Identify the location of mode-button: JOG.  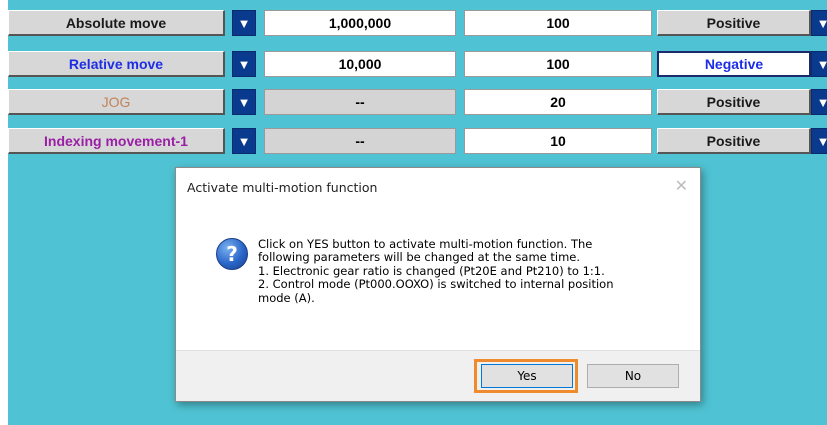
(116, 102).